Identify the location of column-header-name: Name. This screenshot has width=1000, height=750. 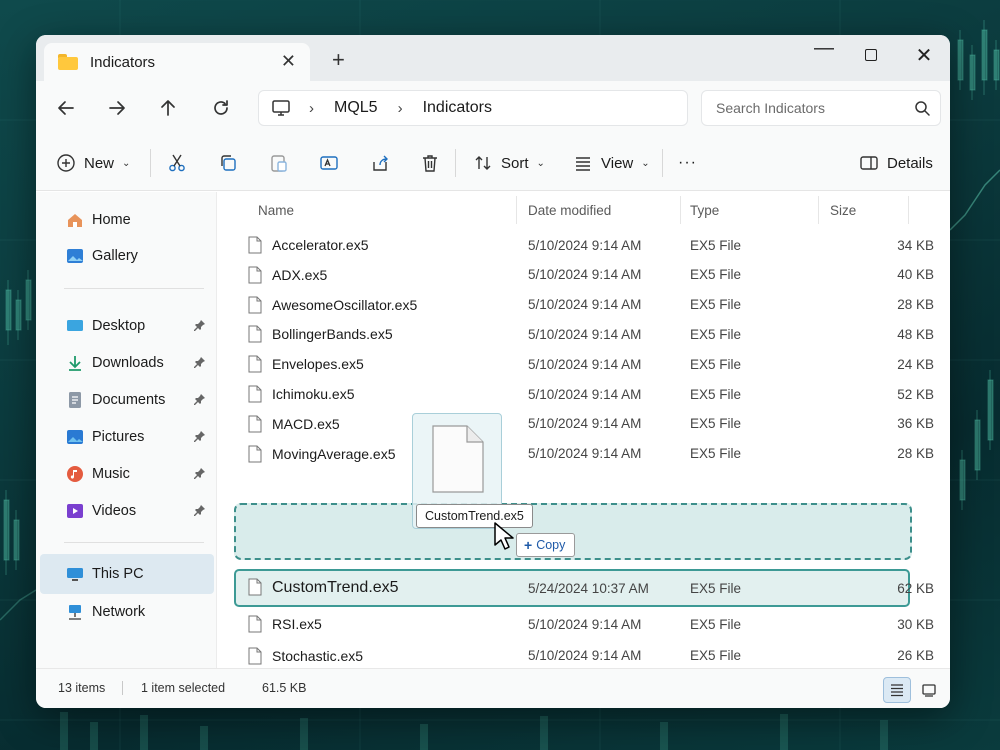
(276, 210).